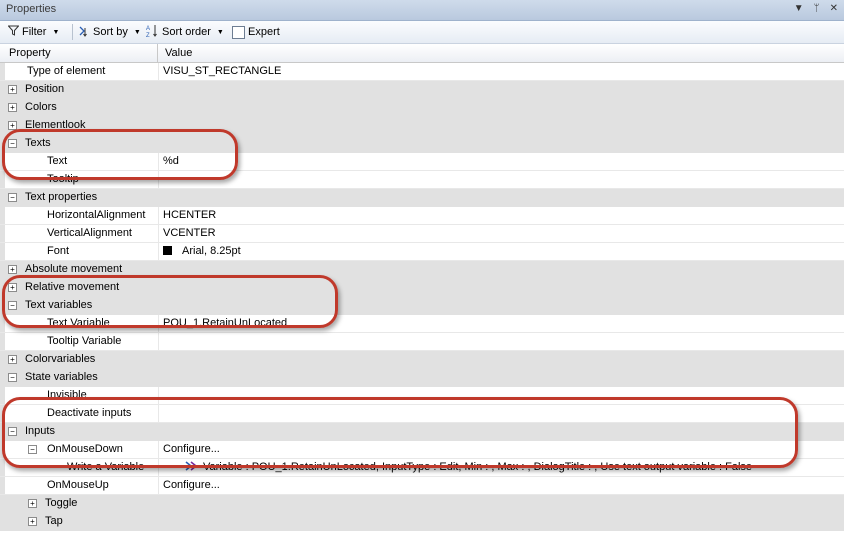 This screenshot has height=550, width=844. Describe the element at coordinates (422, 396) in the screenshot. I see `property-row: Invisible` at that location.